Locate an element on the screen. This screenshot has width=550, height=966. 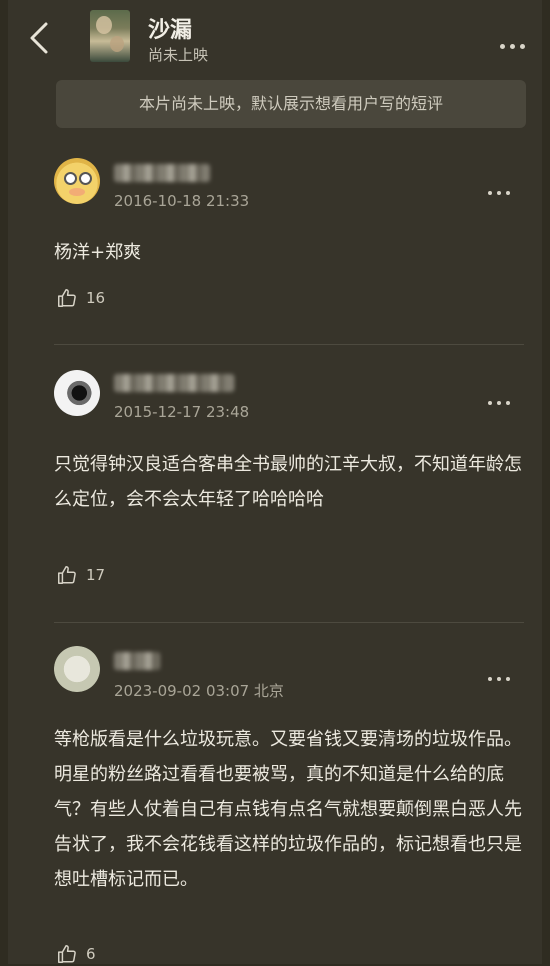
back-icon is located at coordinates (39, 38).